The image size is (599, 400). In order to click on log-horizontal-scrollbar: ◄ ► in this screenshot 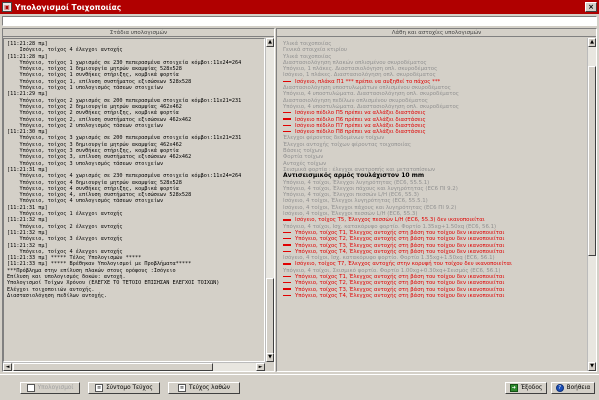, I will do `click(134, 366)`.